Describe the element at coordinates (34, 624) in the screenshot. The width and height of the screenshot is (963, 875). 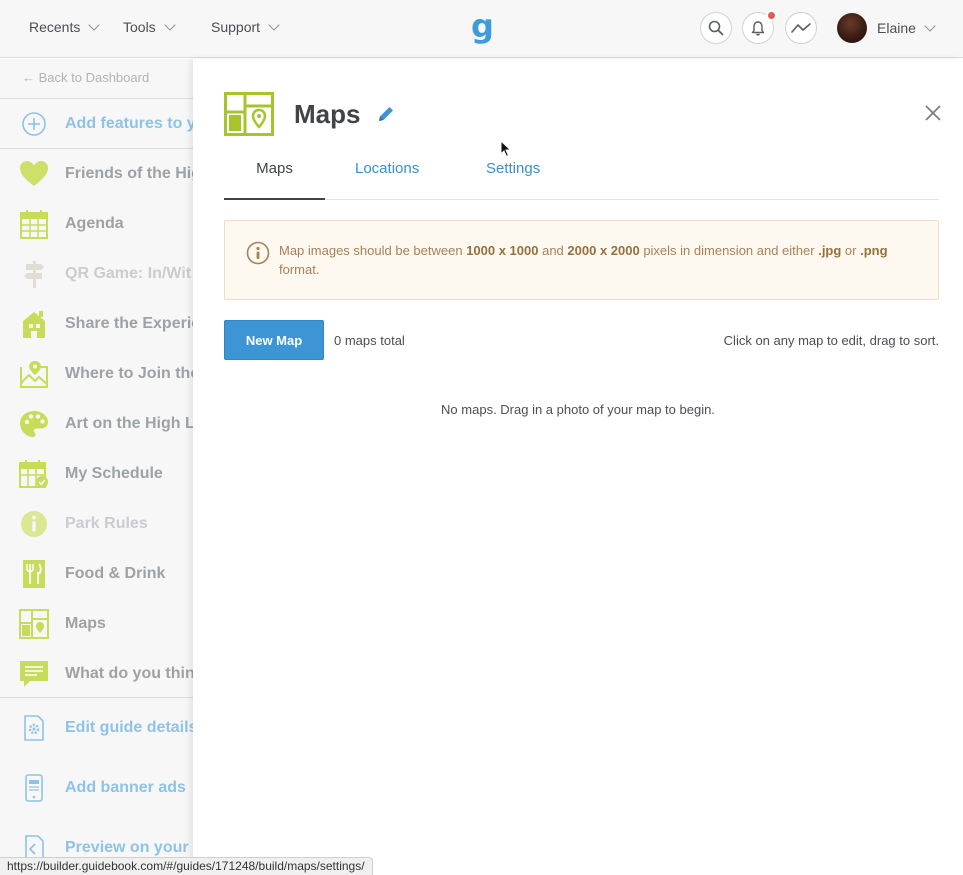
I see `map-icon` at that location.